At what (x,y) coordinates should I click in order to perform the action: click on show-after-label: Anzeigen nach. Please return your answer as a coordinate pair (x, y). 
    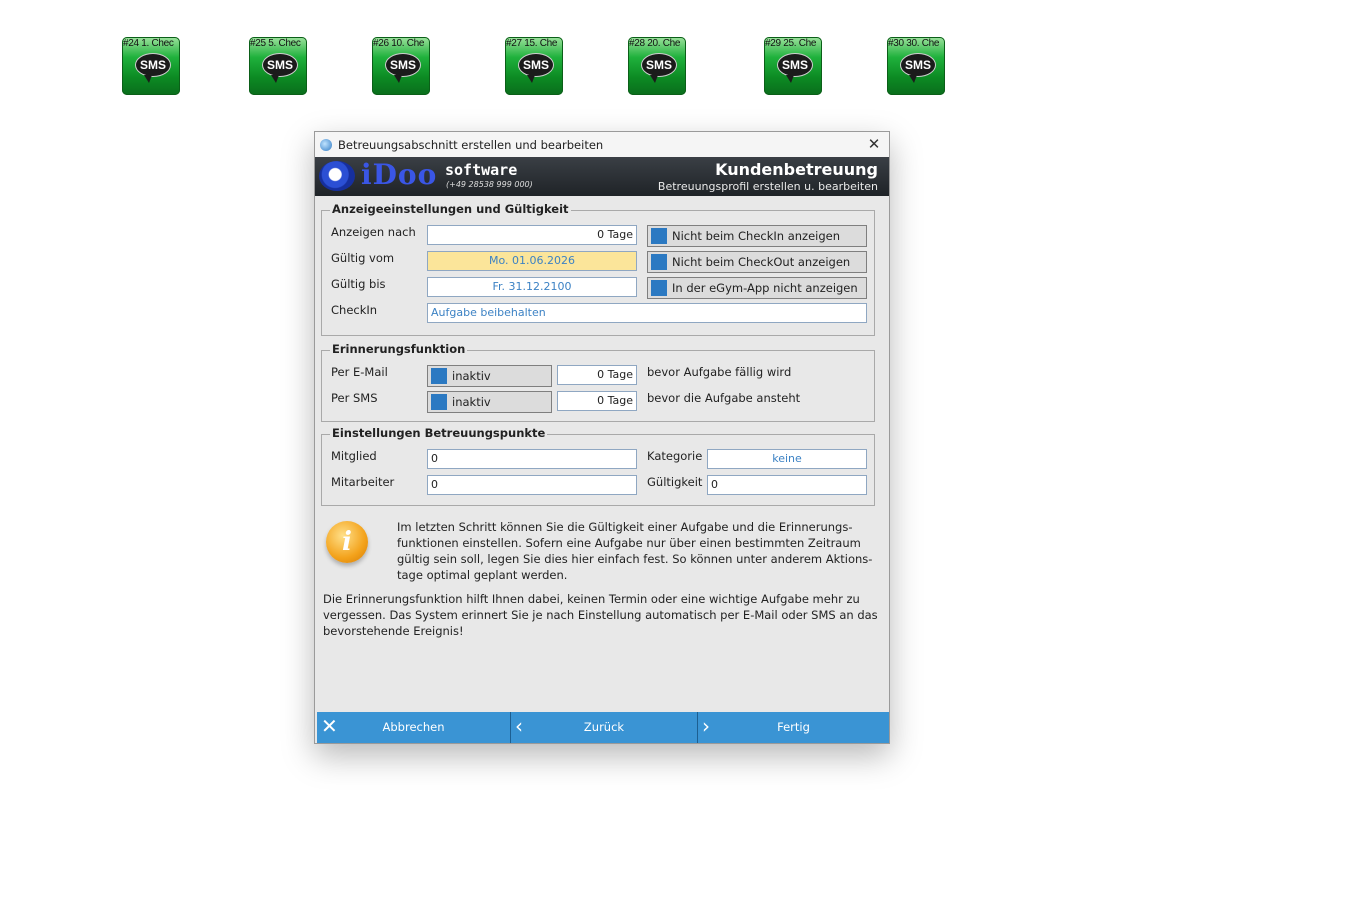
    Looking at the image, I should click on (373, 232).